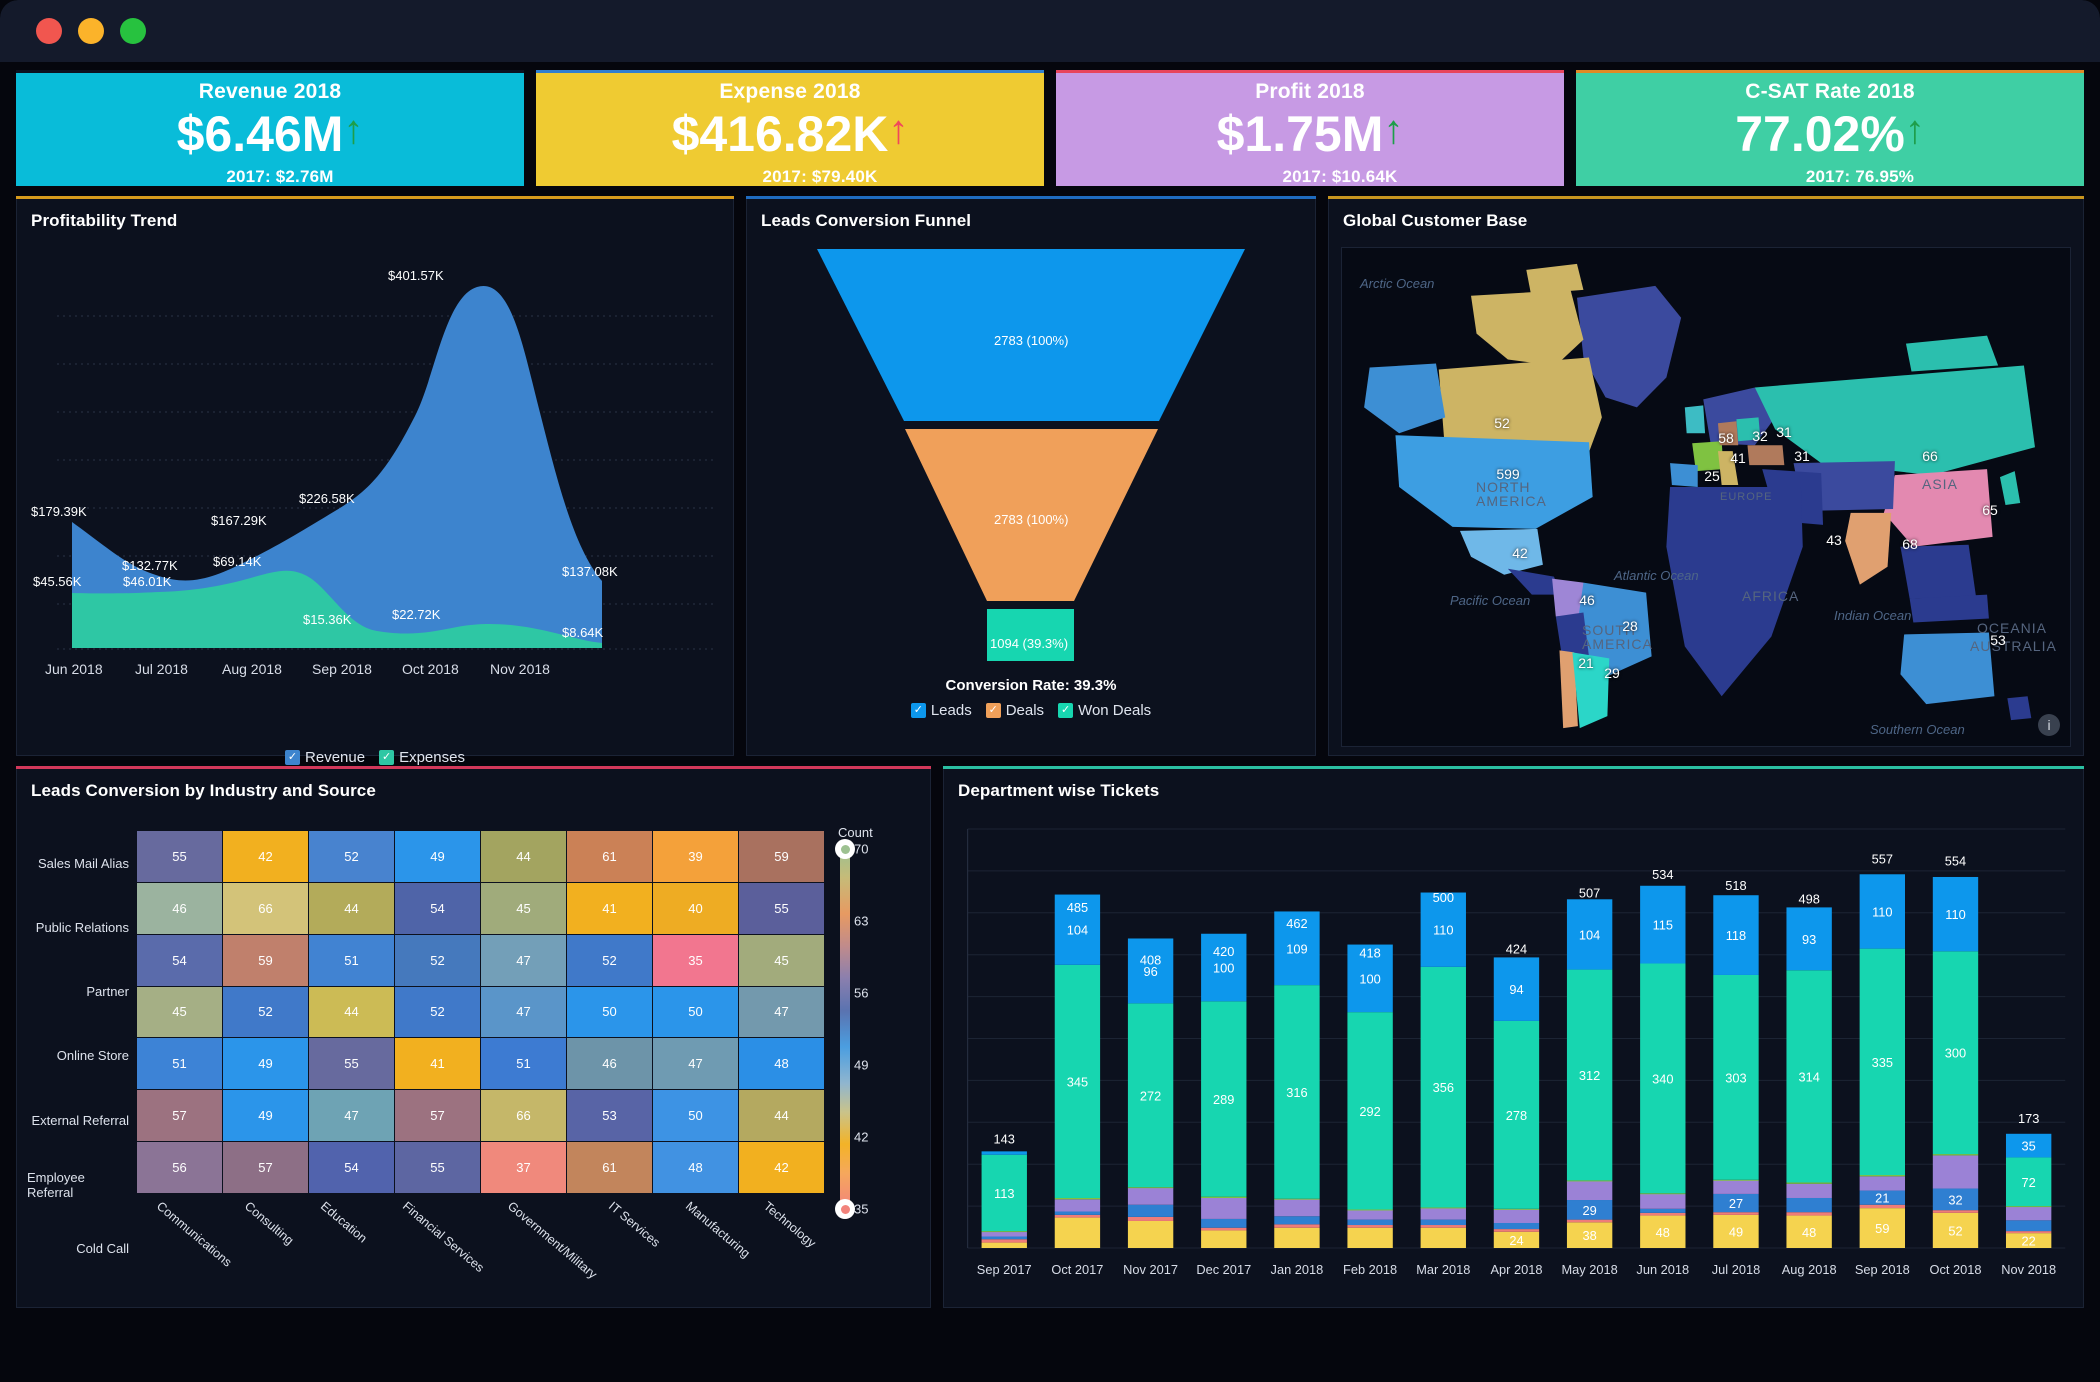  I want to click on heatmap-cell: 66, so click(265, 908).